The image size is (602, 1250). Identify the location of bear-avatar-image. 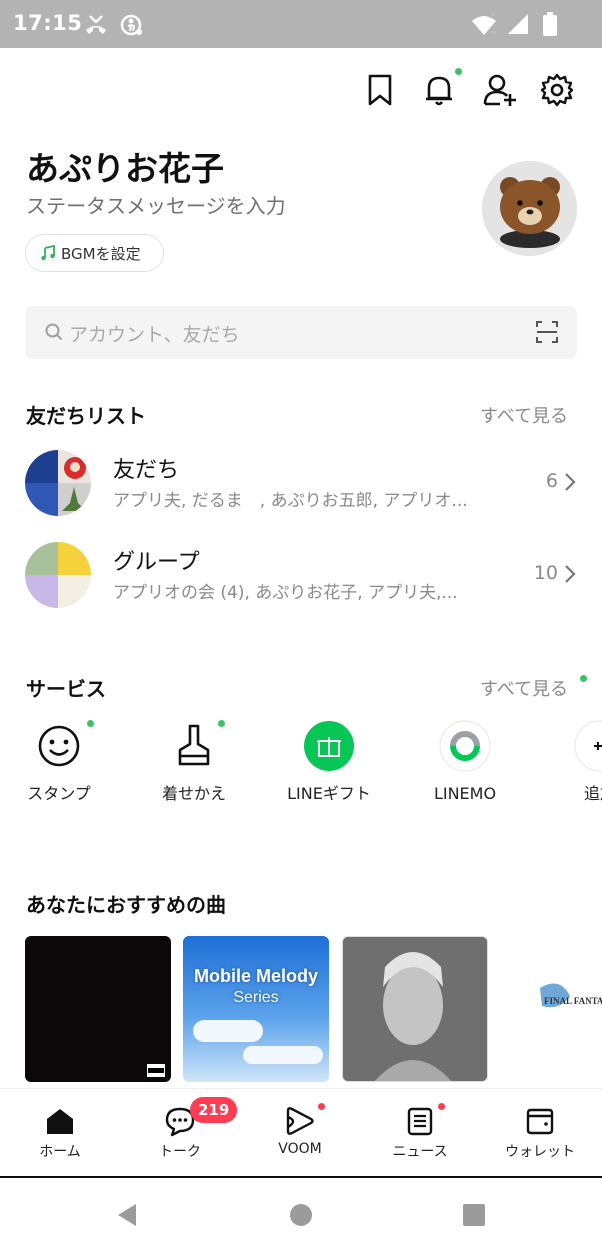
(529, 208).